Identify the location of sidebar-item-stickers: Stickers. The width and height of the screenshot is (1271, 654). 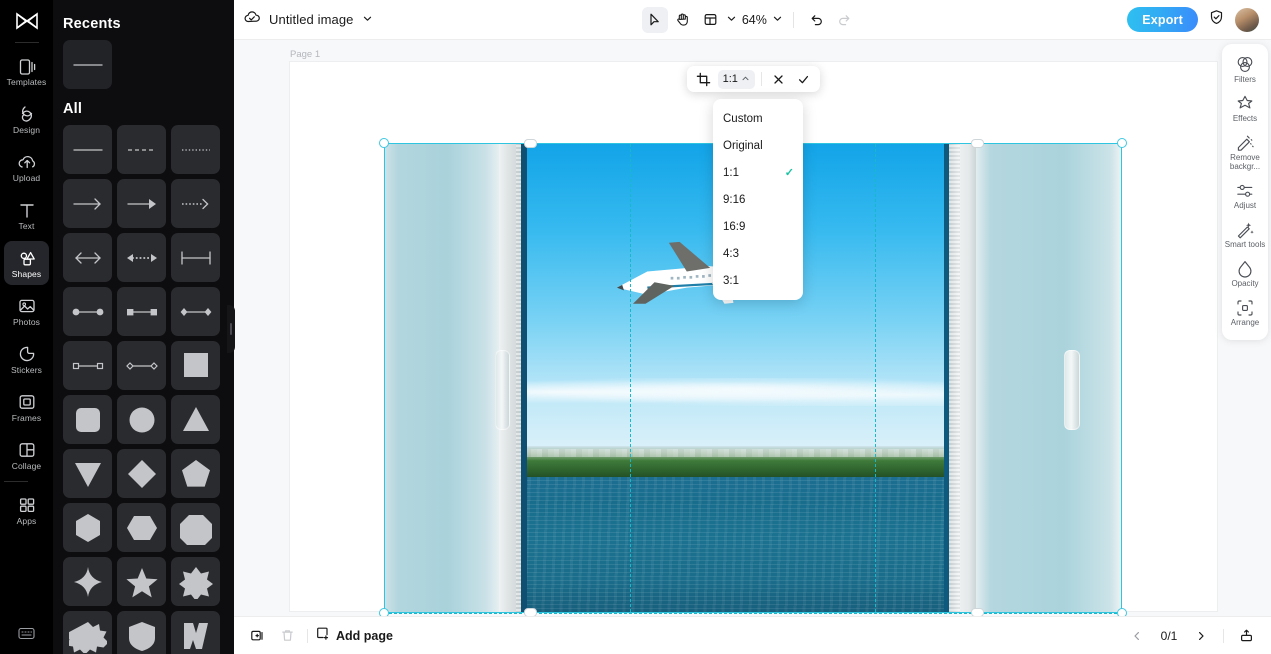
(26, 359).